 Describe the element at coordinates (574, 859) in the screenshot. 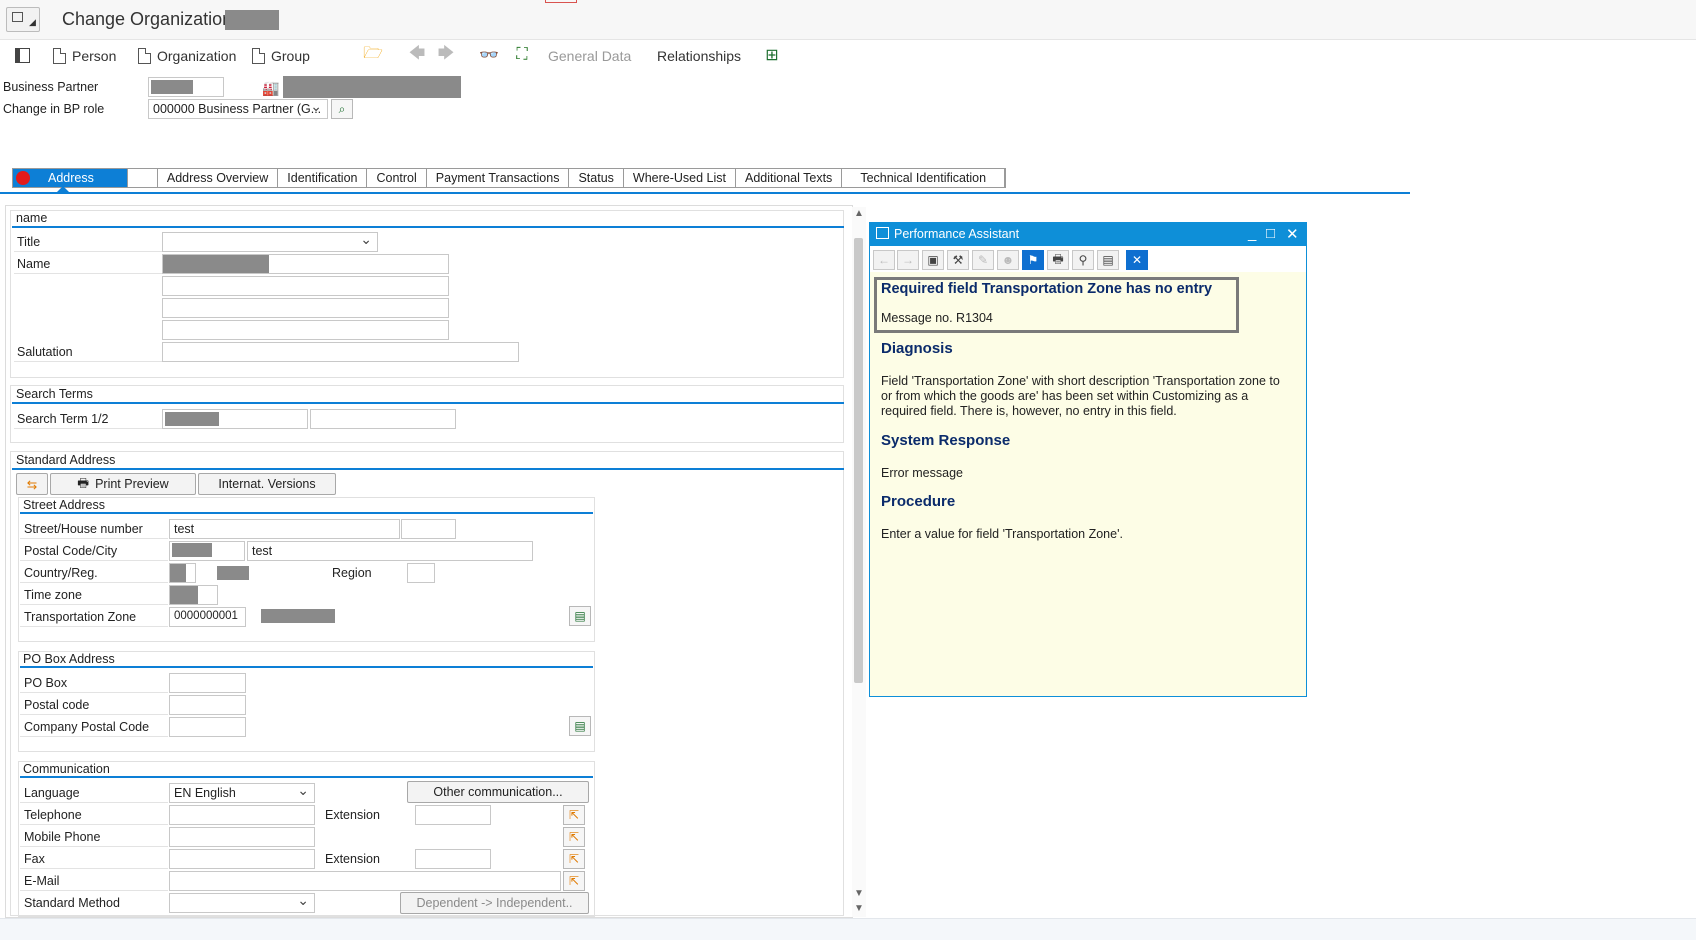

I see `more-fax-icon: ⇱` at that location.